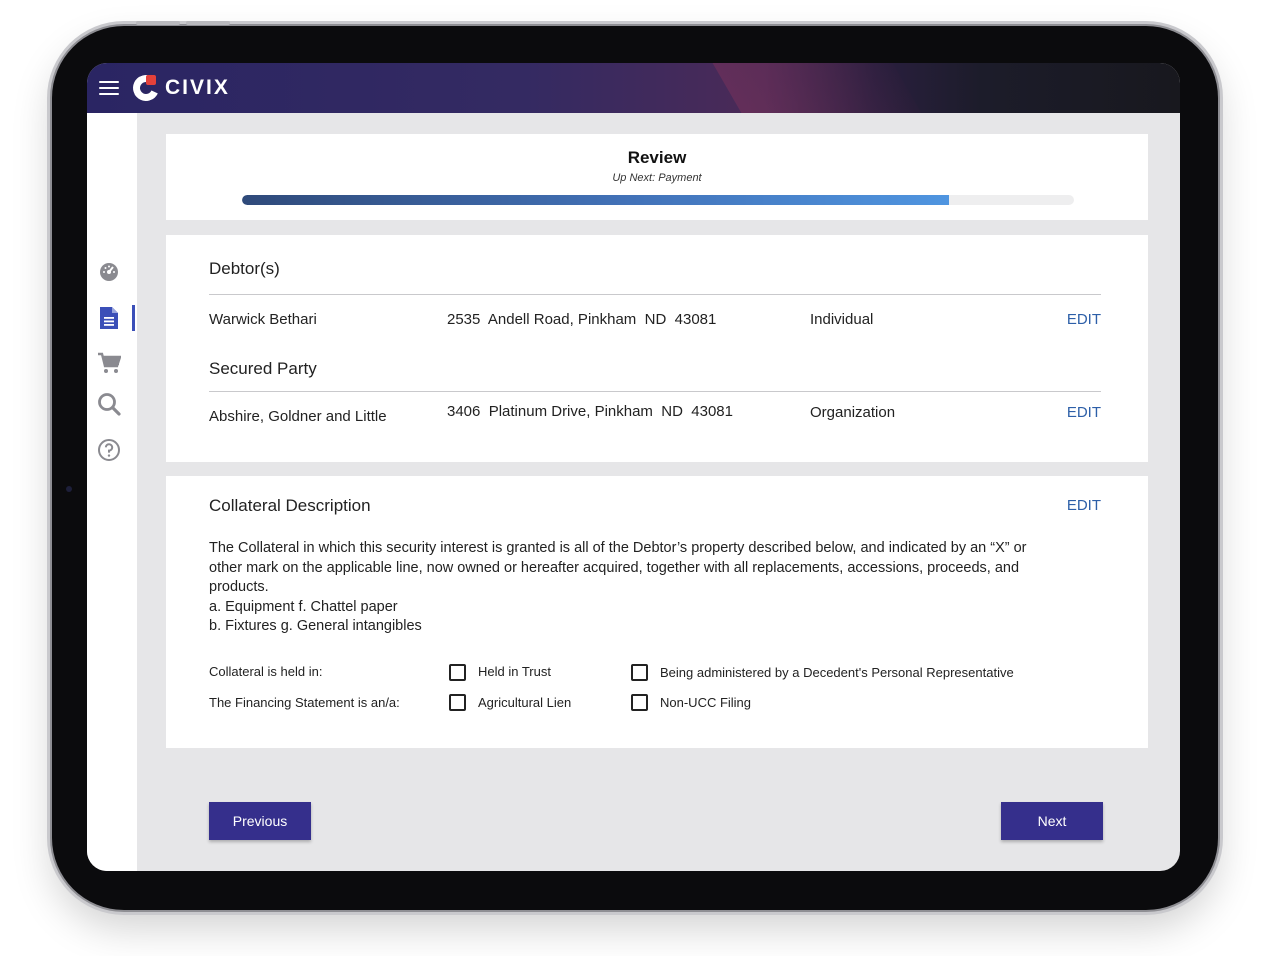 The width and height of the screenshot is (1266, 956). Describe the element at coordinates (69, 489) in the screenshot. I see `tablet-camera` at that location.